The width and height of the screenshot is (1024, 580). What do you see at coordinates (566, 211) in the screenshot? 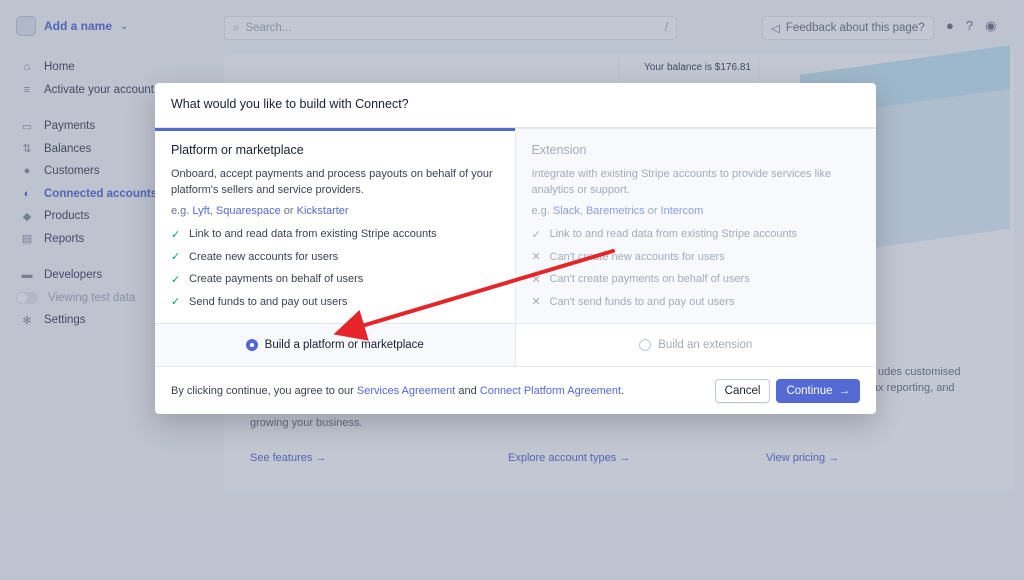
I see `example-link-slack: Slack` at bounding box center [566, 211].